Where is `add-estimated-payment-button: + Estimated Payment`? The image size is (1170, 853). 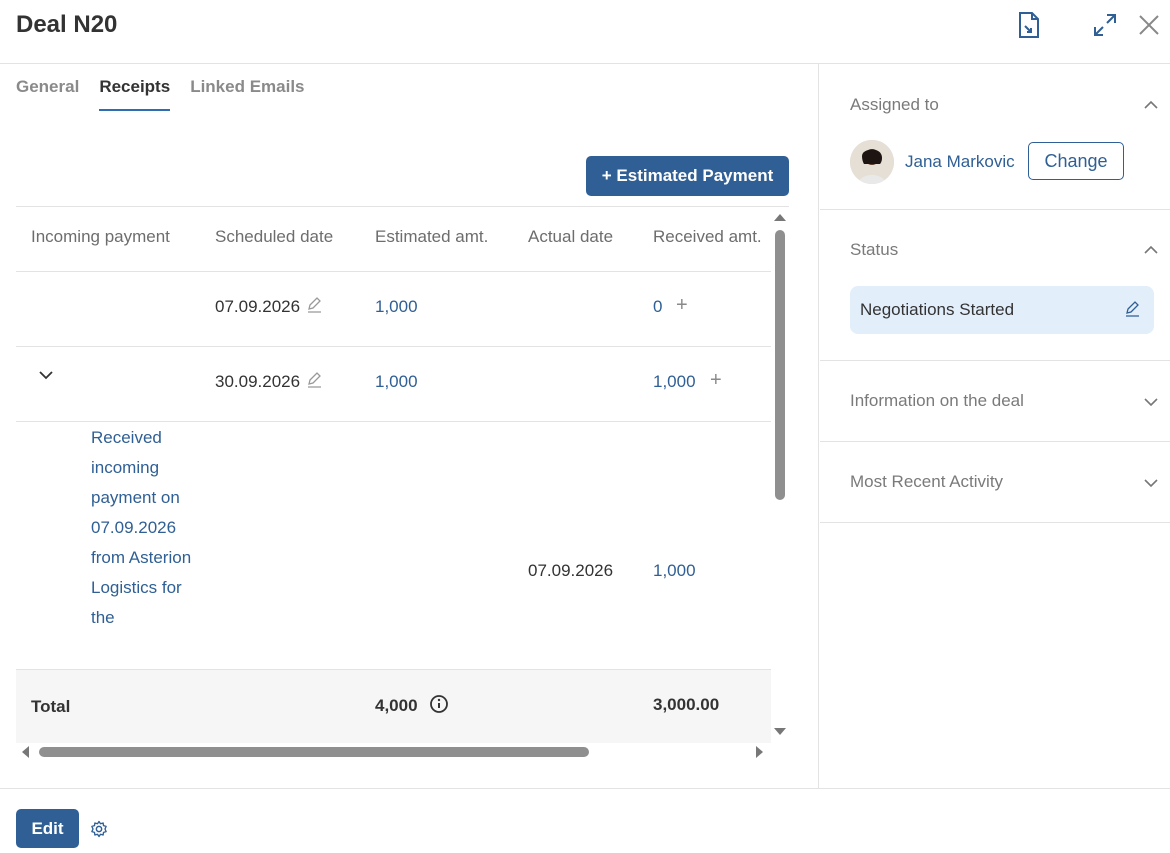
add-estimated-payment-button: + Estimated Payment is located at coordinates (687, 176).